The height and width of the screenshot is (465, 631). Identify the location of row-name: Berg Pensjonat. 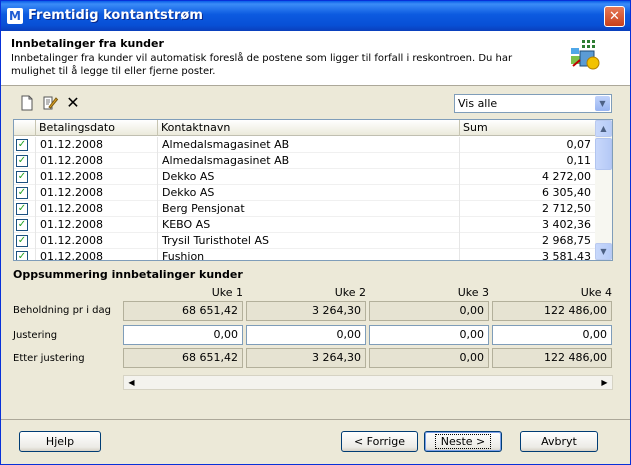
(309, 209).